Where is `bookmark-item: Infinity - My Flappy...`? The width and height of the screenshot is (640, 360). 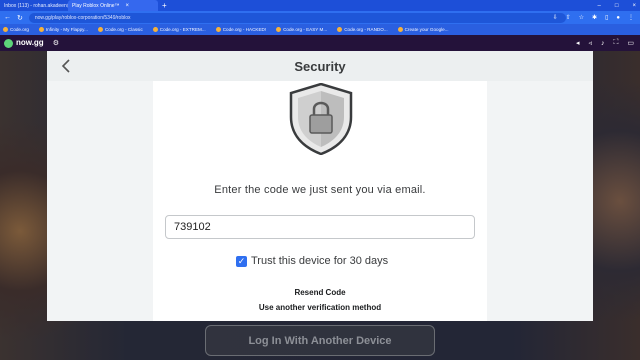
bookmark-item: Infinity - My Flappy... is located at coordinates (63, 29).